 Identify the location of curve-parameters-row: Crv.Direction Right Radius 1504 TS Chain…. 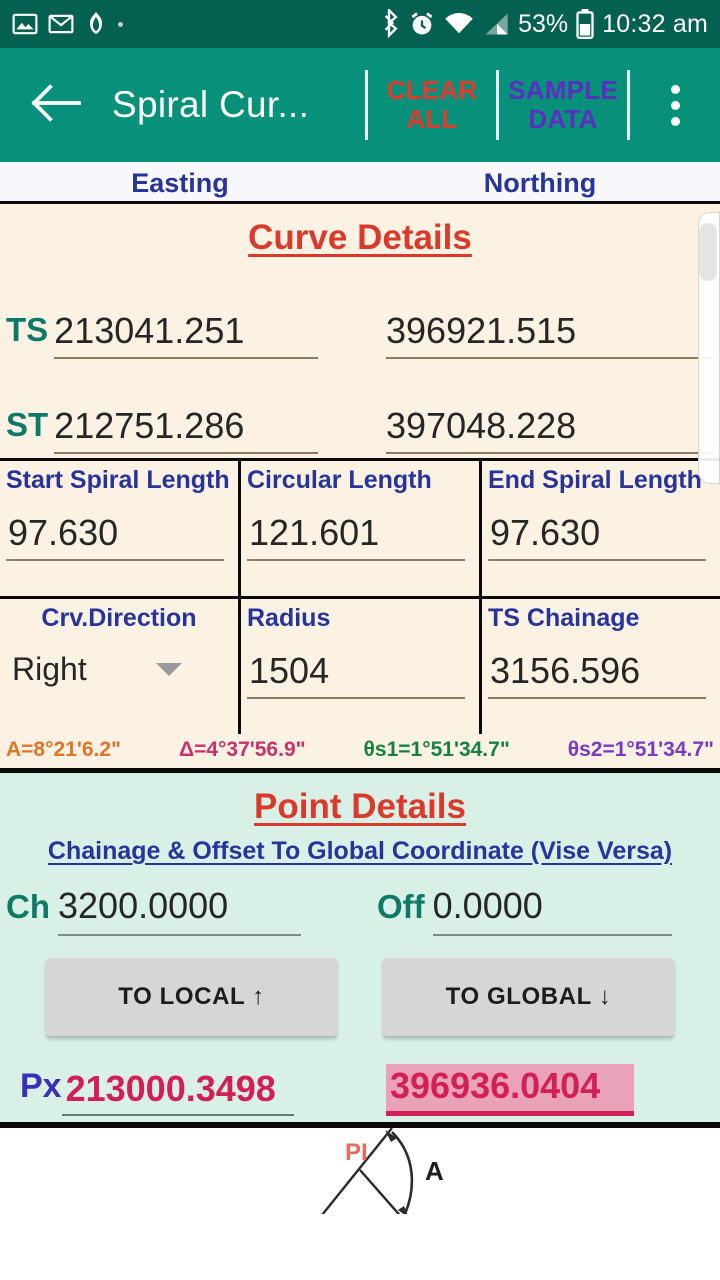
(360, 666).